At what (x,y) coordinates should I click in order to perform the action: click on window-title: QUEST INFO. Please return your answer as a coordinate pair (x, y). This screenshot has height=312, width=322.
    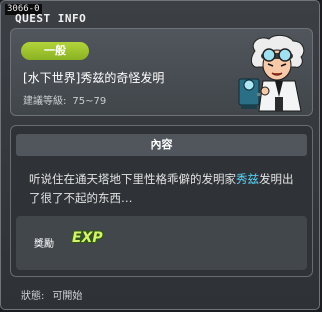
    Looking at the image, I should click on (51, 18).